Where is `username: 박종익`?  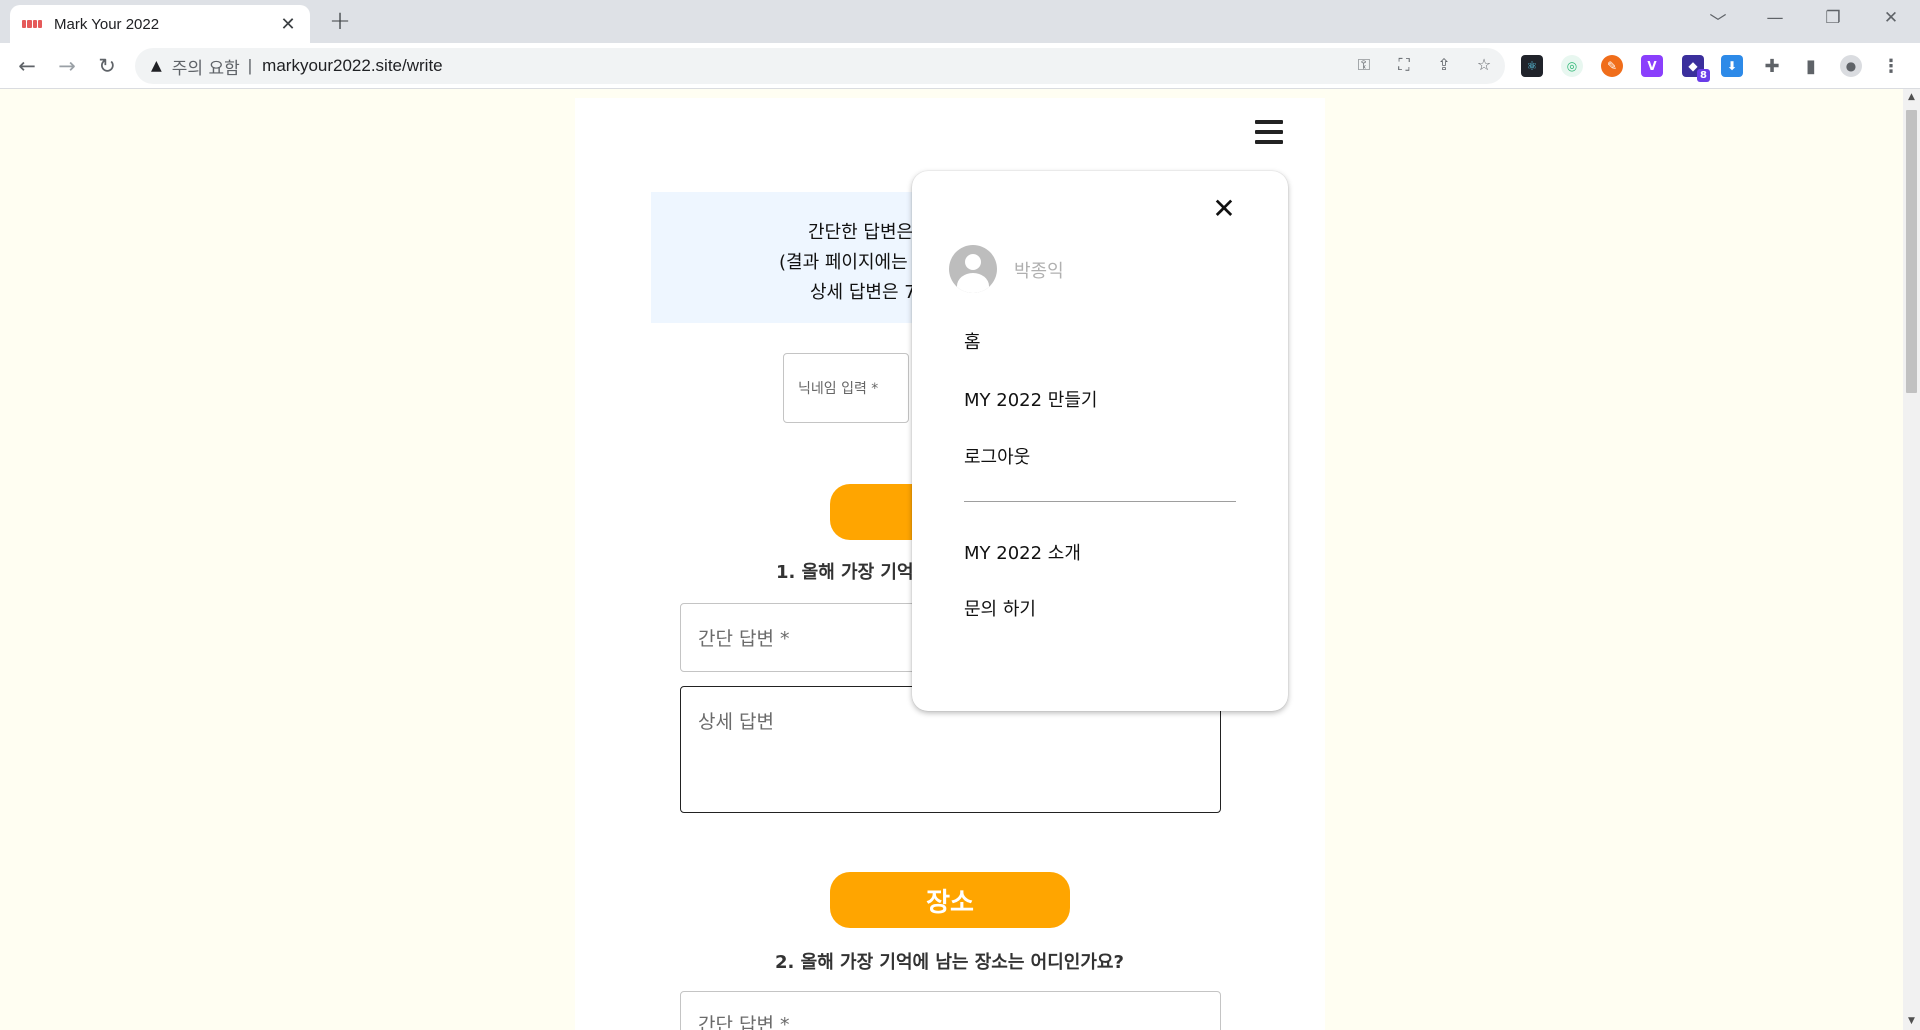
username: 박종익 is located at coordinates (1039, 271).